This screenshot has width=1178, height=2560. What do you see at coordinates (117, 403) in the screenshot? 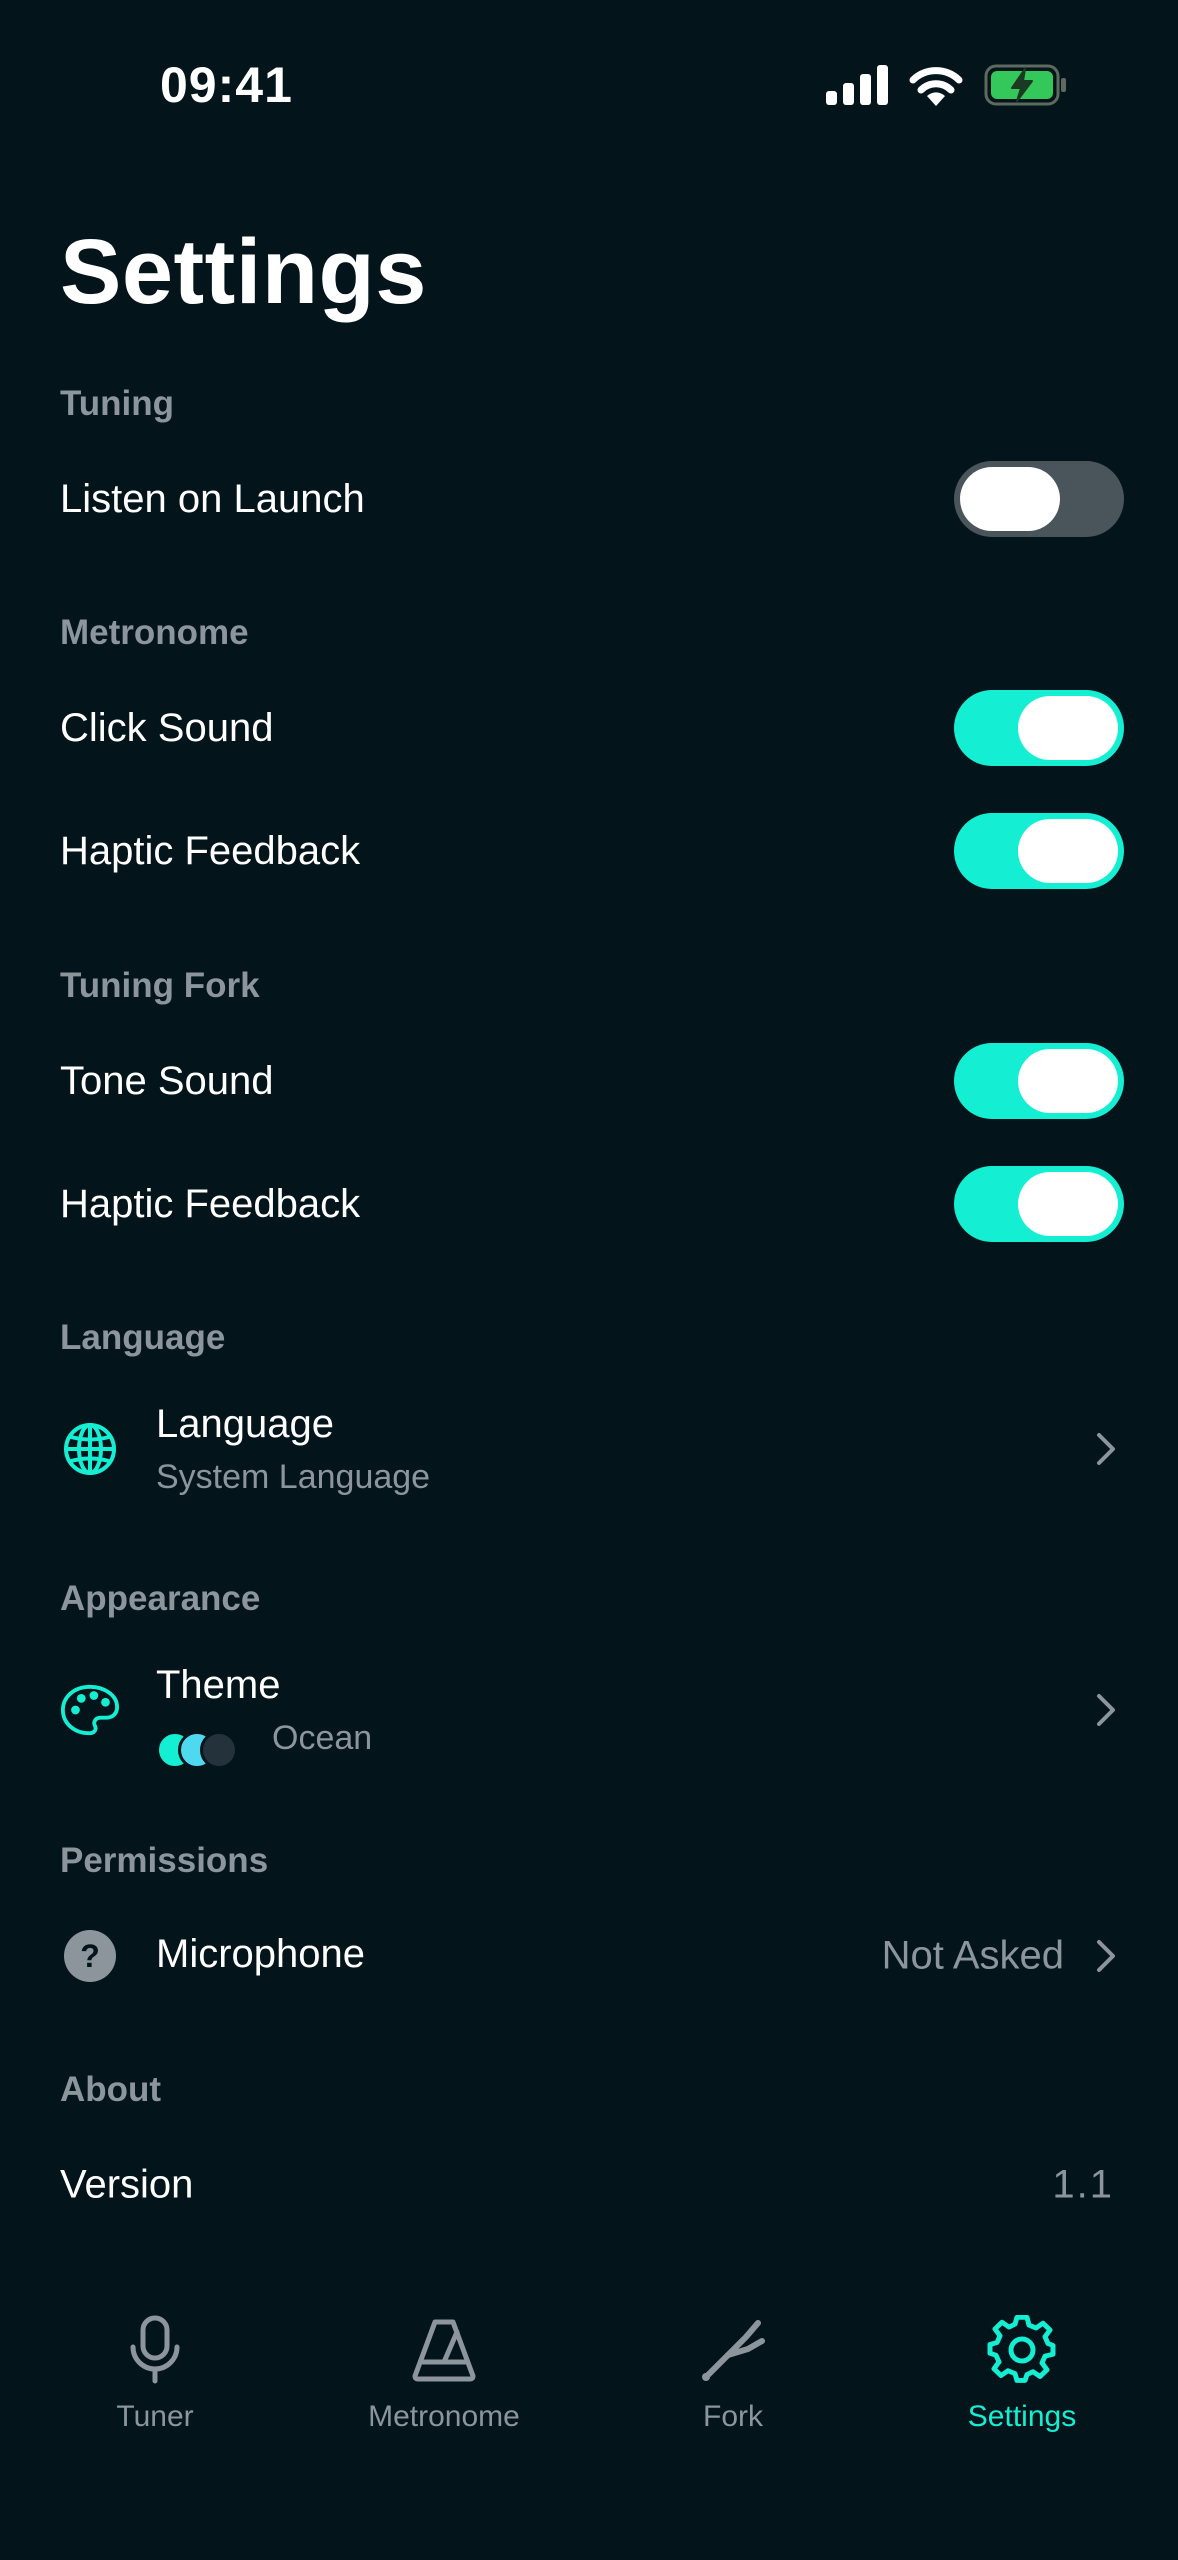
I see `section-header-tuning: Tuning` at bounding box center [117, 403].